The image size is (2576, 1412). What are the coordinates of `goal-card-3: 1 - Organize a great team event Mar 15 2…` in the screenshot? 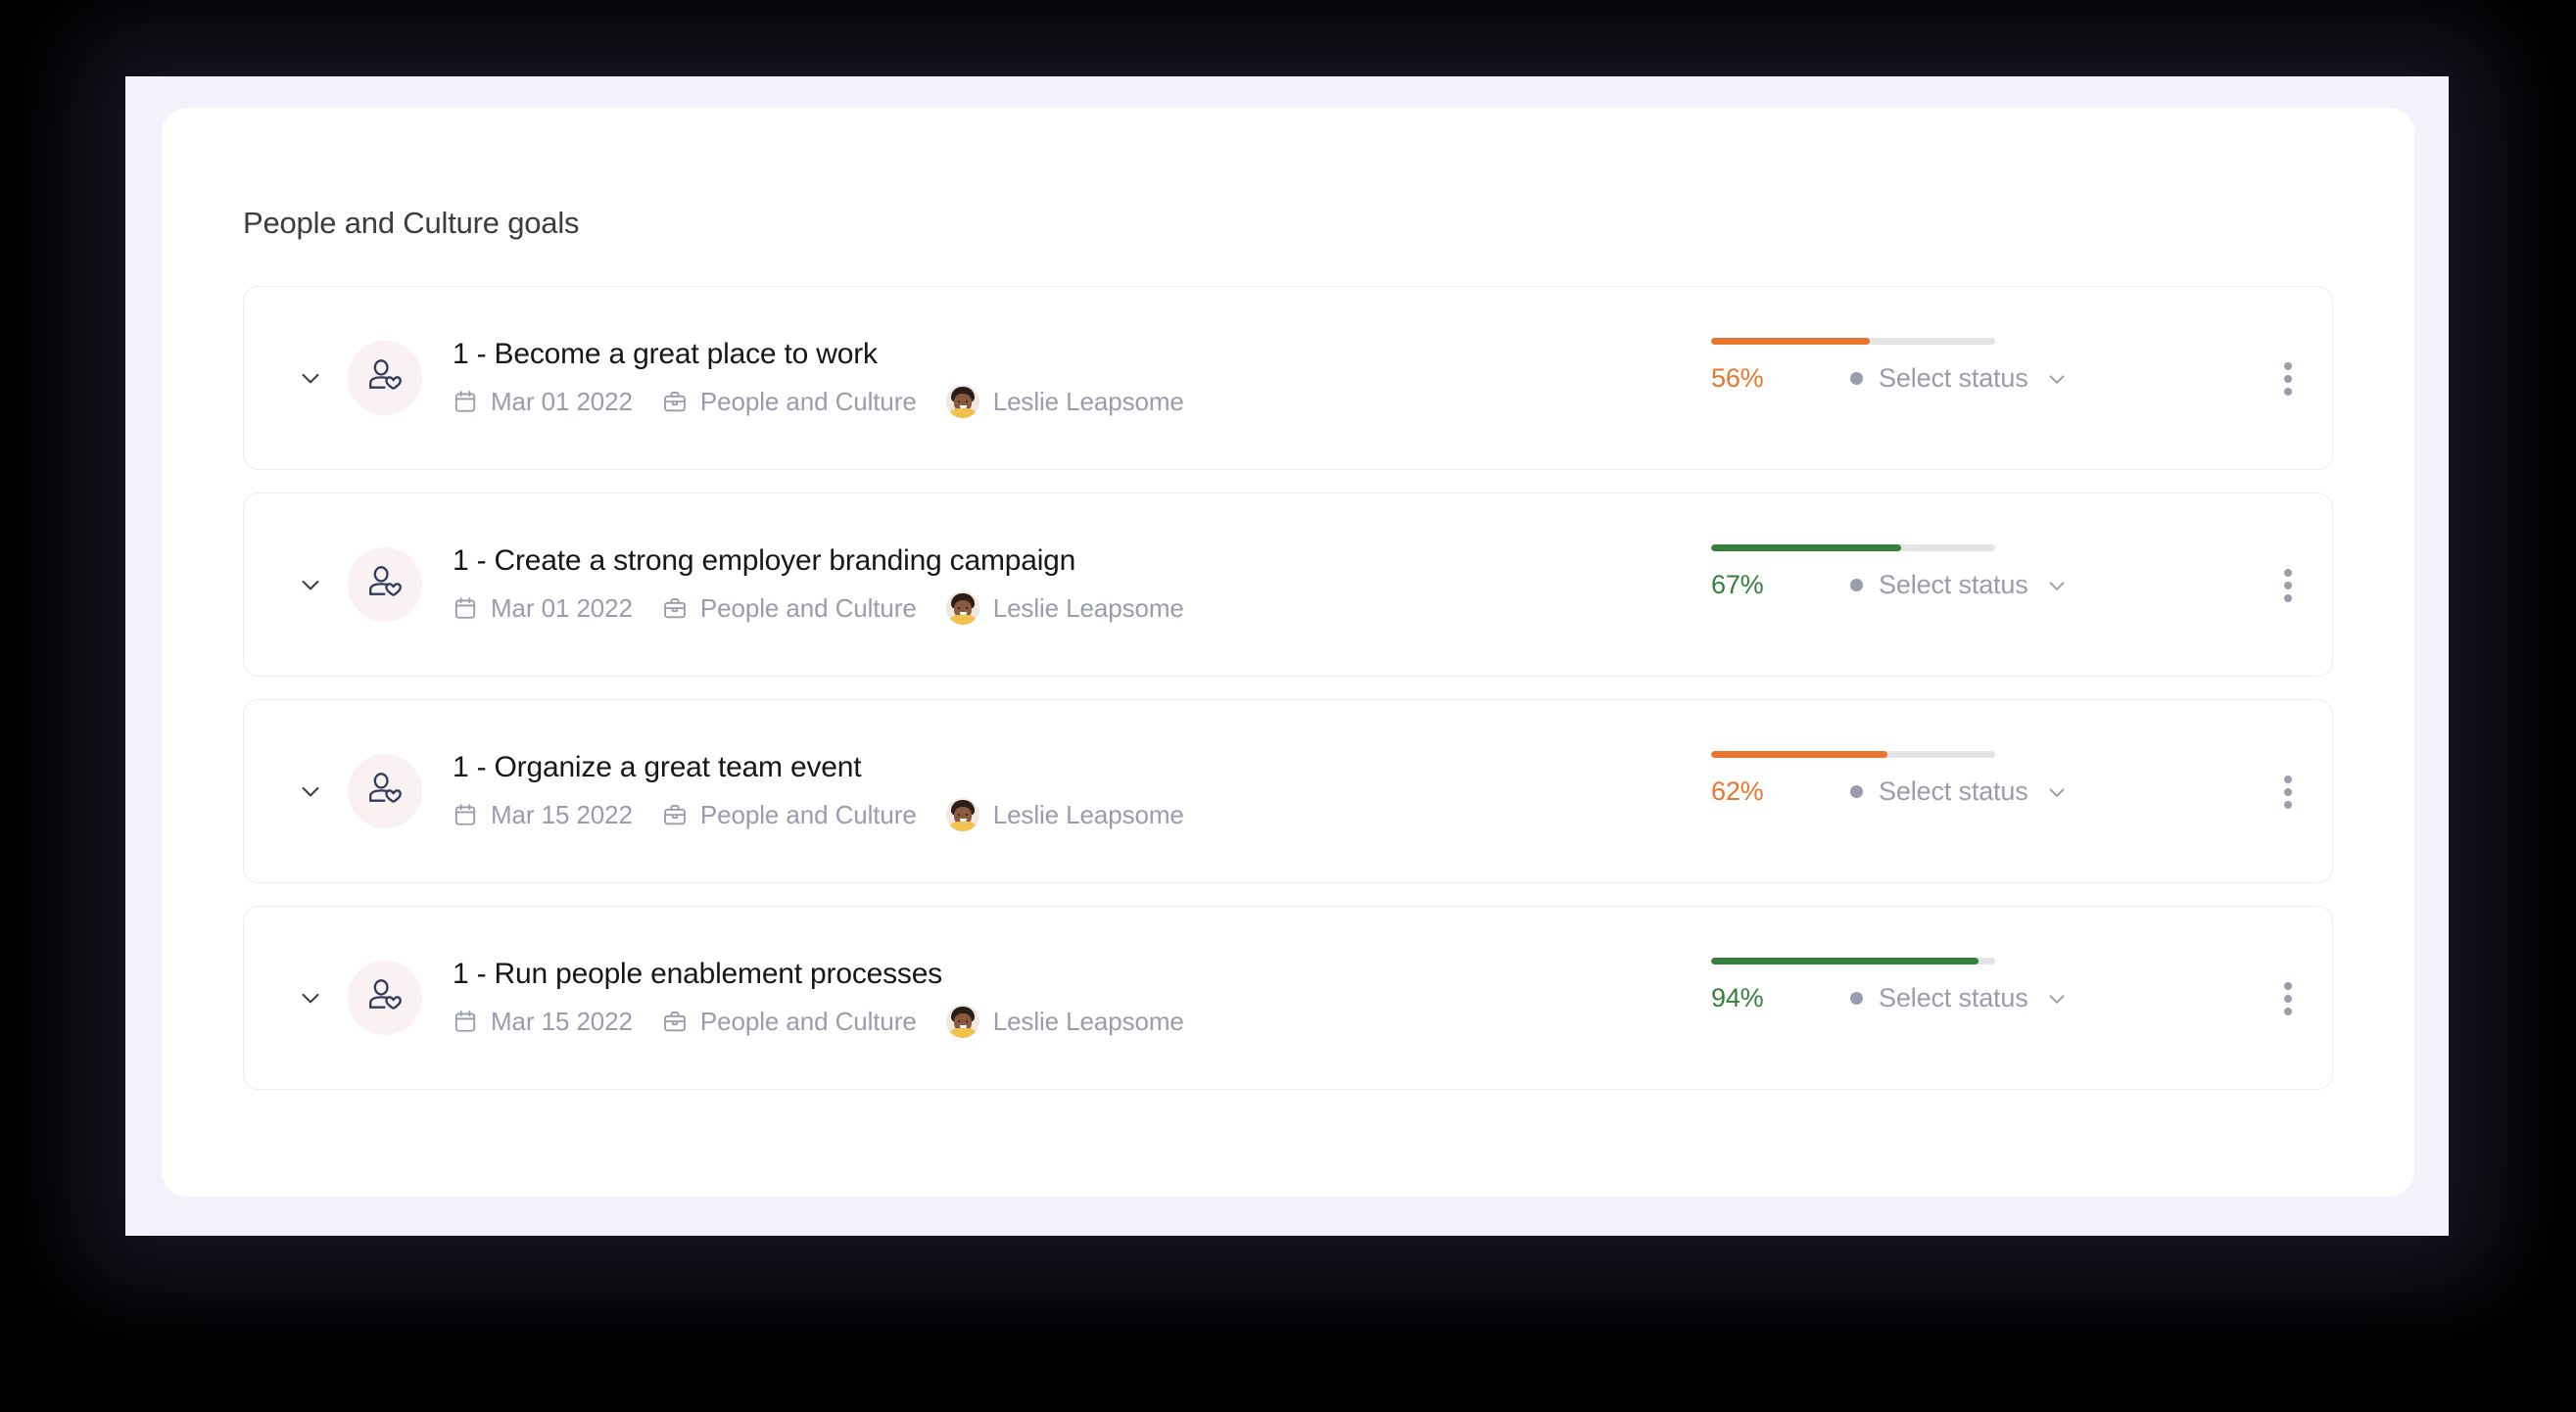 It's located at (1288, 791).